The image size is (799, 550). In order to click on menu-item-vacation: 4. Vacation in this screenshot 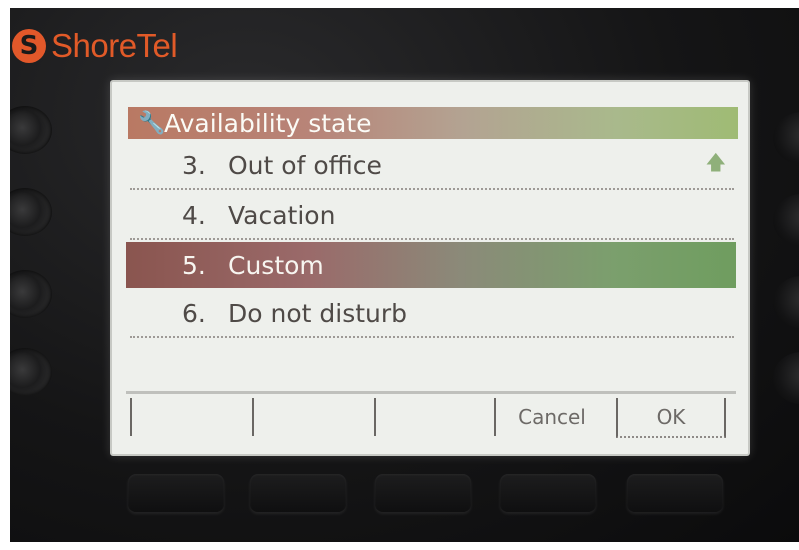, I will do `click(432, 216)`.